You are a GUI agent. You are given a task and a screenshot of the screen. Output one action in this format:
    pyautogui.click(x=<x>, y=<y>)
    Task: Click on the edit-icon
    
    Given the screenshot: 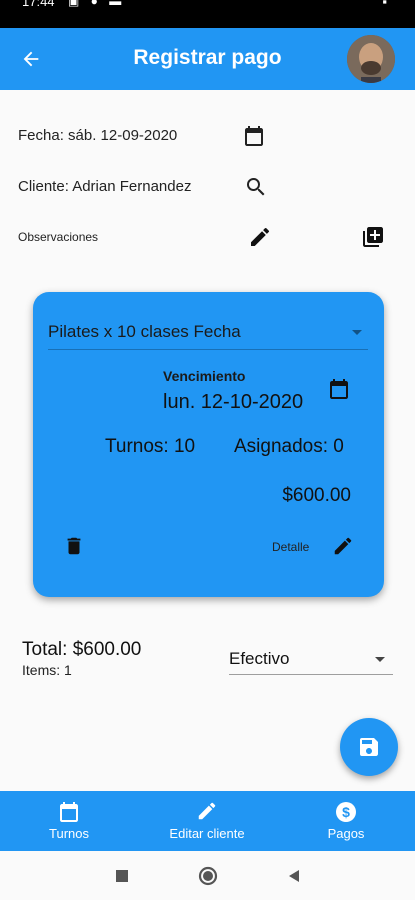 What is the action you would take?
    pyautogui.click(x=260, y=237)
    